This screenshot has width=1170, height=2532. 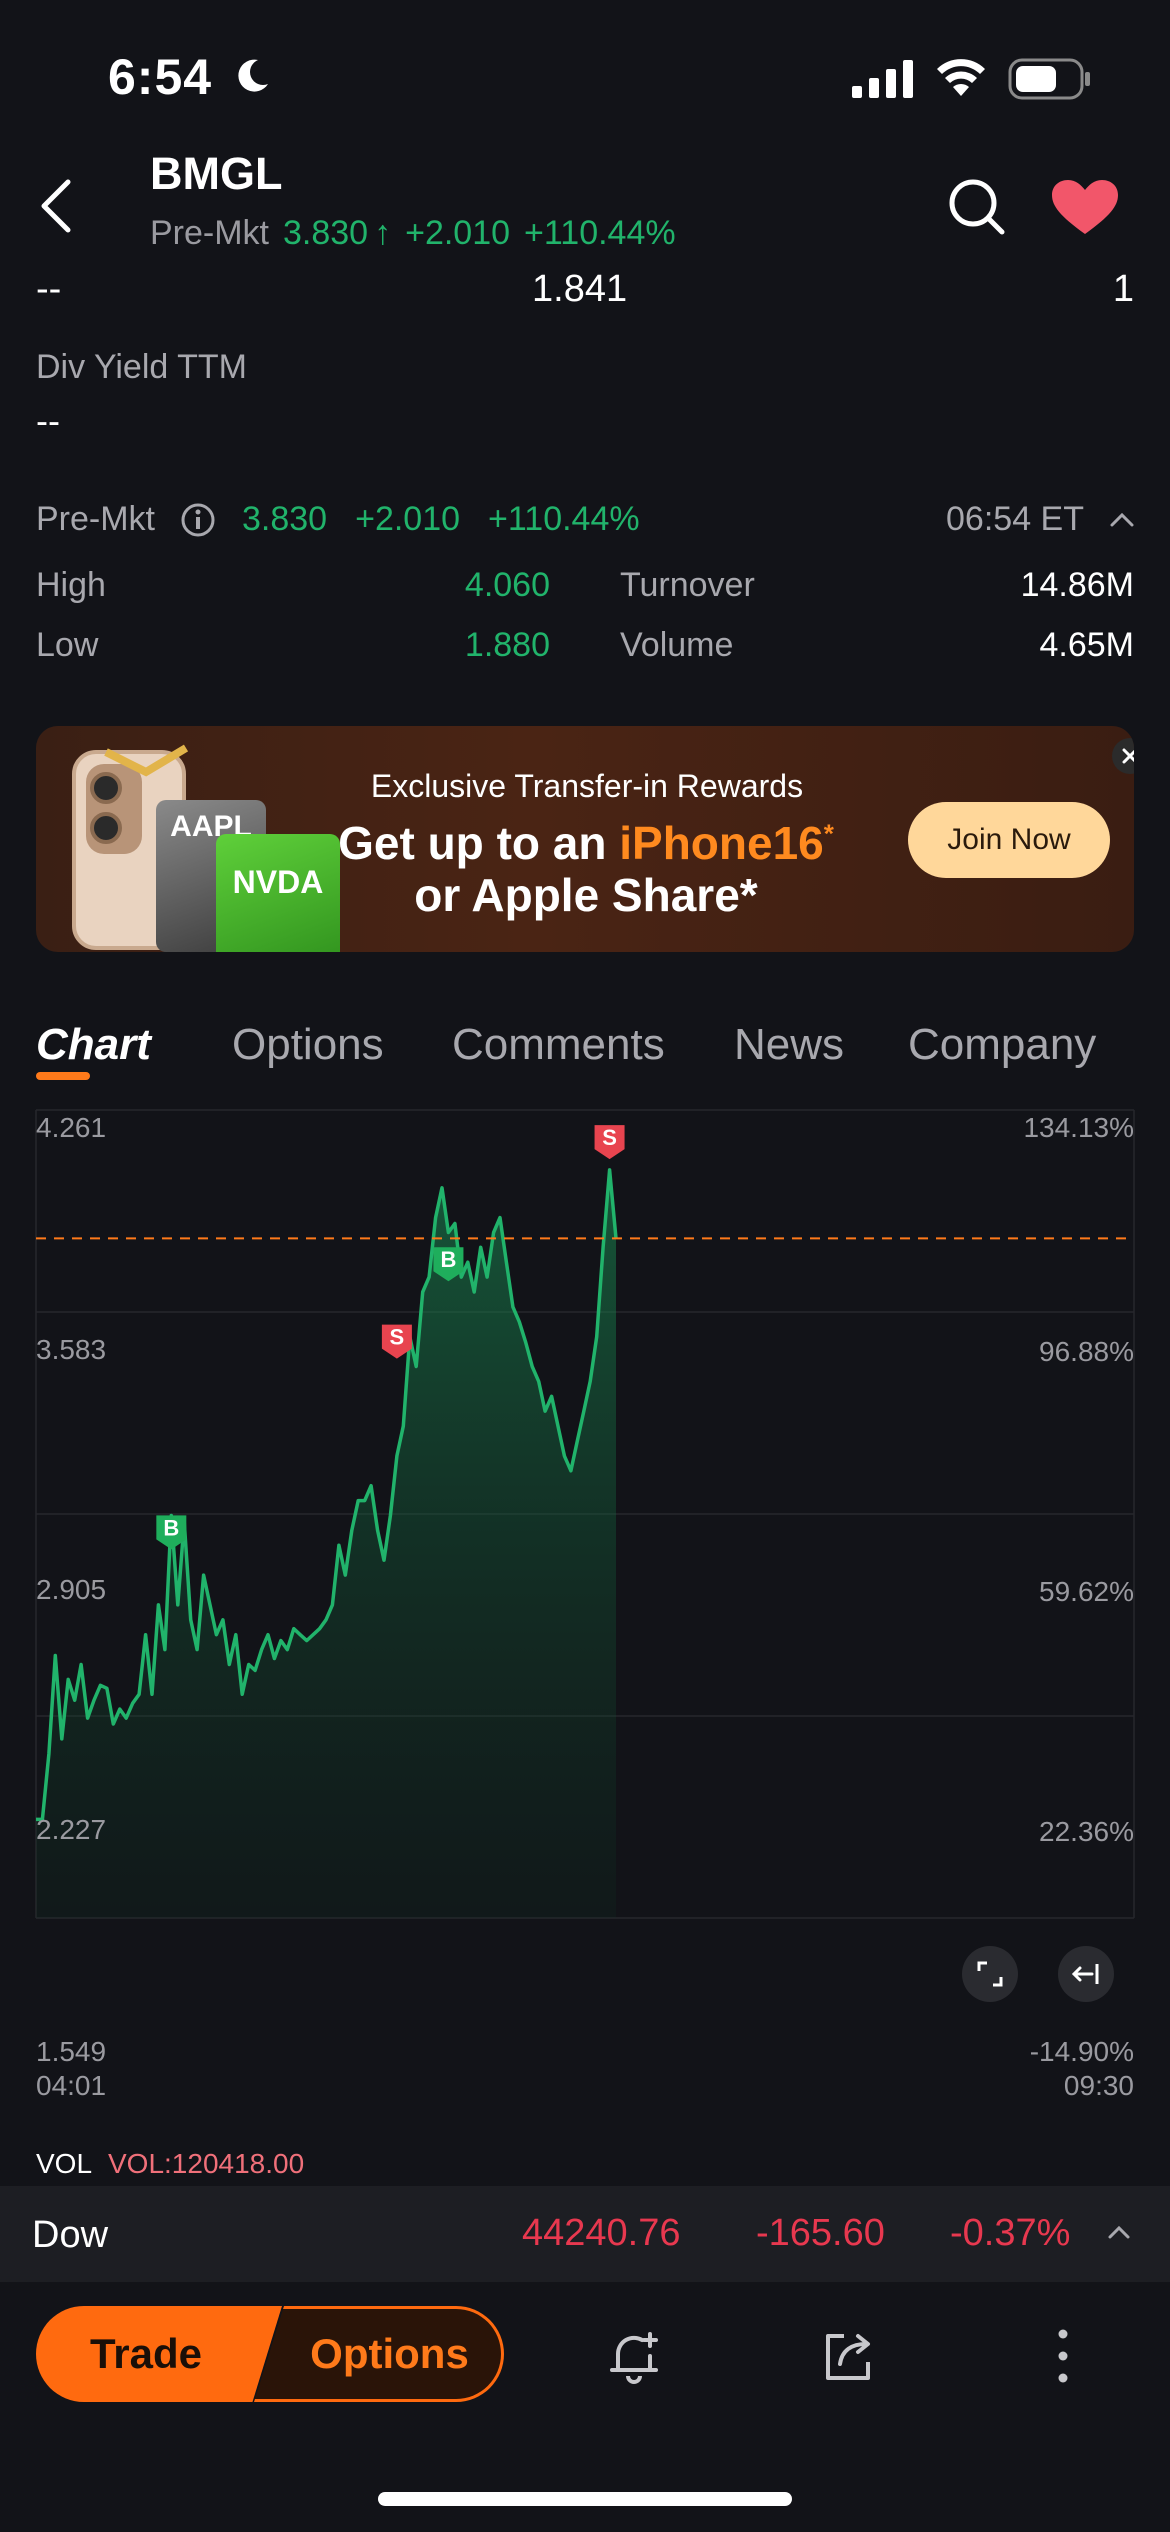 I want to click on status-time: 6:54, so click(x=160, y=77).